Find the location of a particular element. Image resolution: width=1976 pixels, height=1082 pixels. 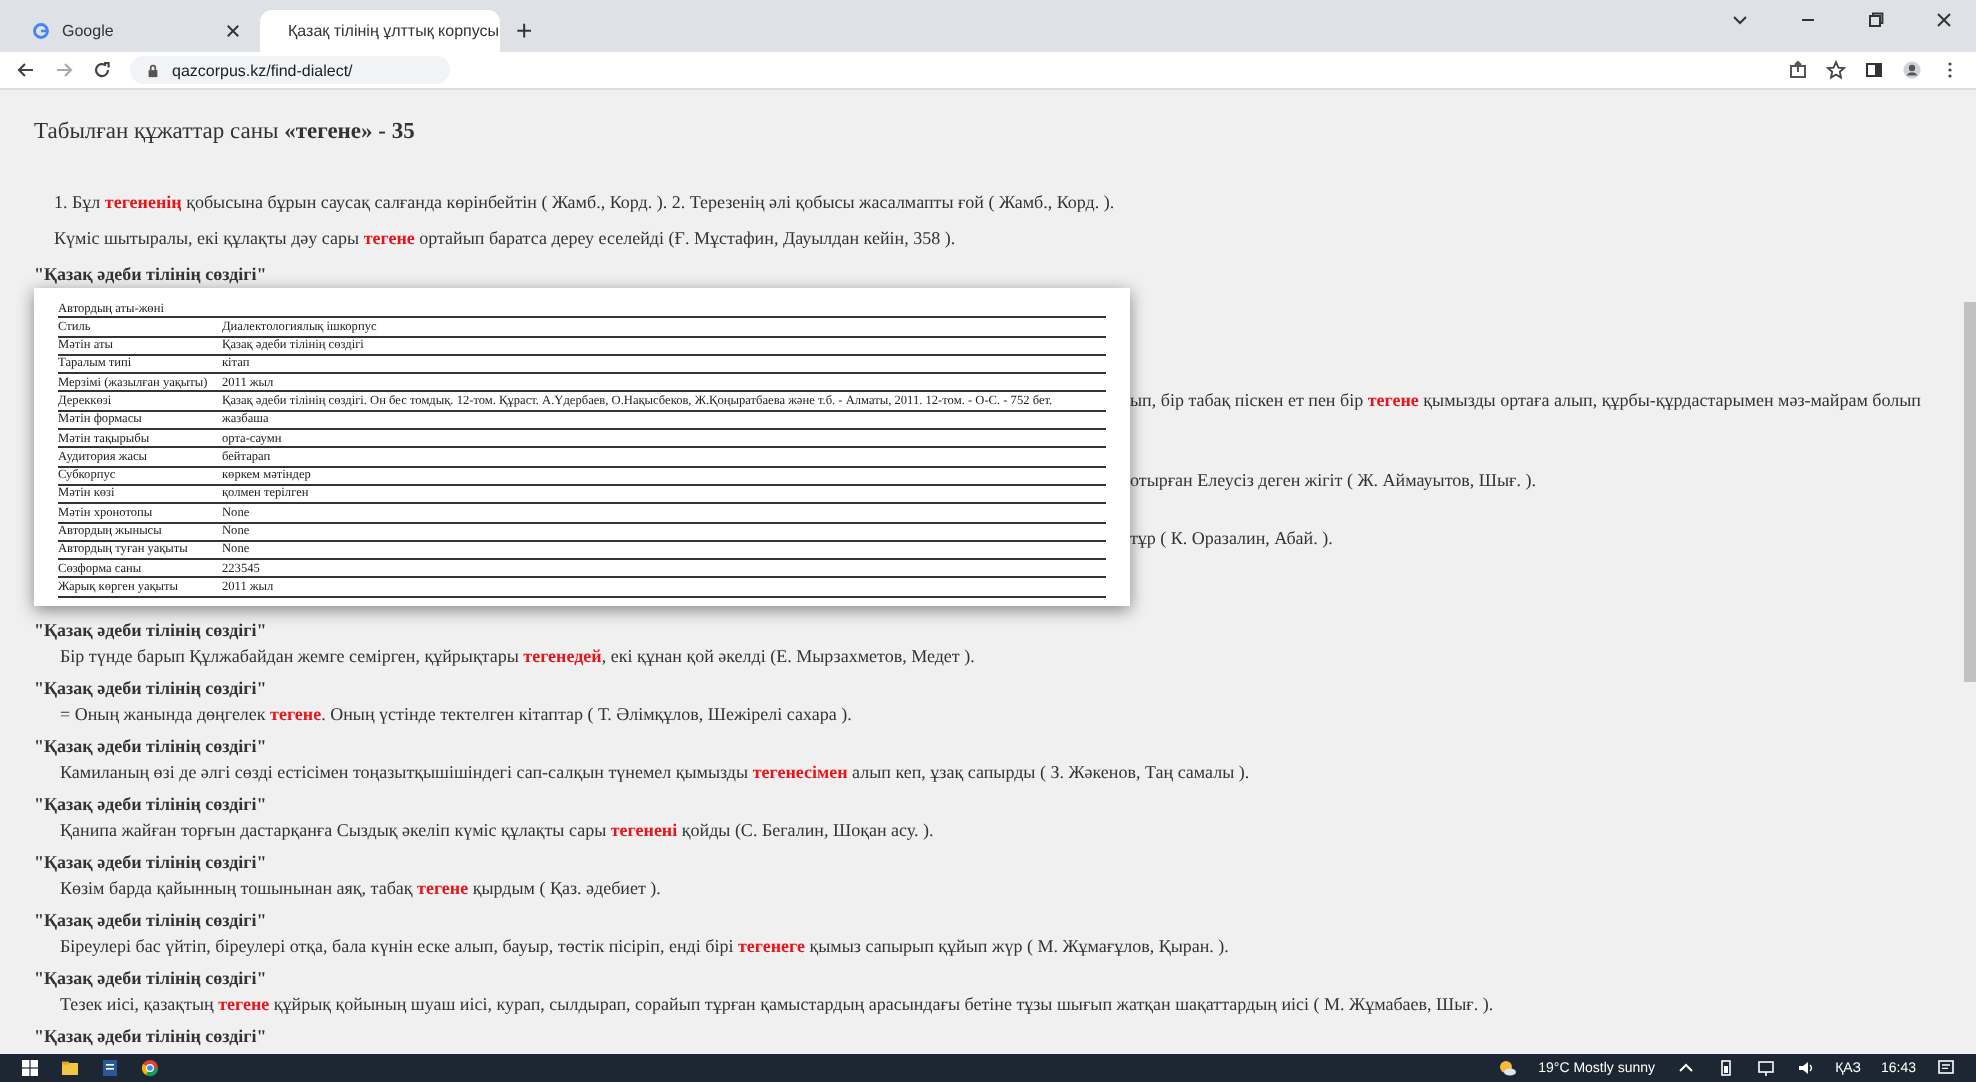

browser-tab: Қазақ тілінің ұлттық корпусы is located at coordinates (380, 31).